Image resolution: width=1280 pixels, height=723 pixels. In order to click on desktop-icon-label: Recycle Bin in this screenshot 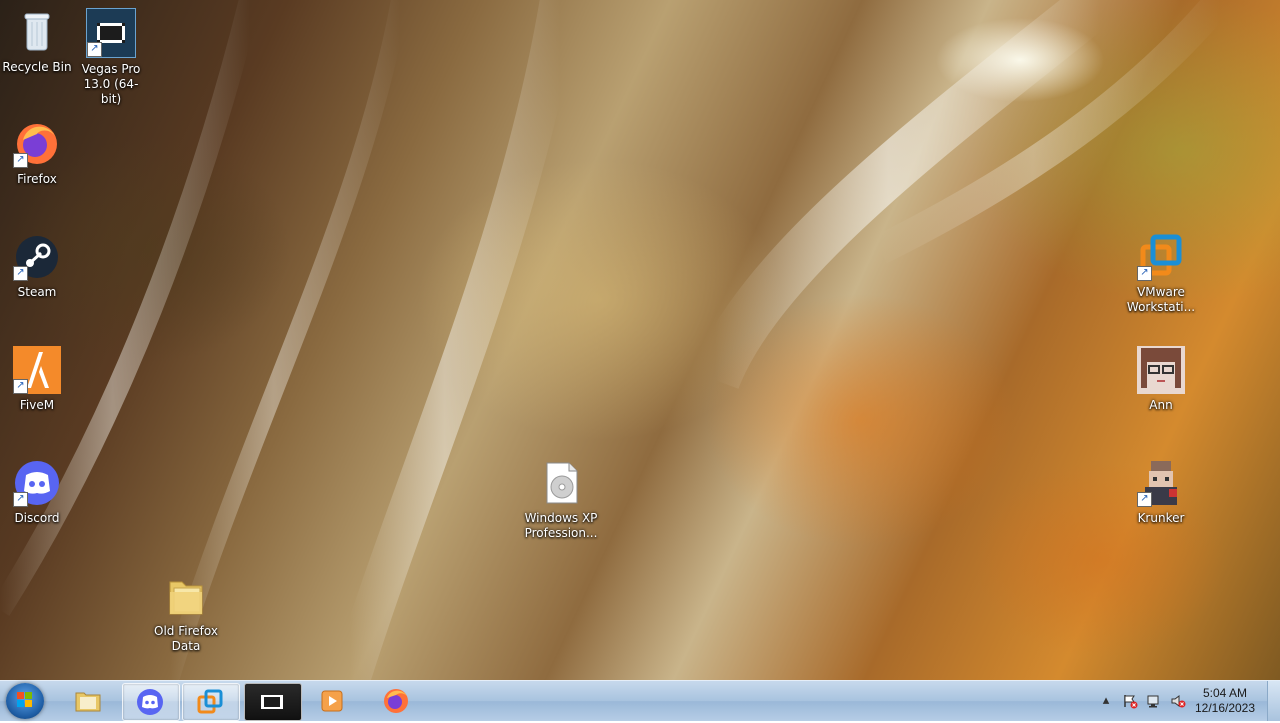, I will do `click(37, 67)`.